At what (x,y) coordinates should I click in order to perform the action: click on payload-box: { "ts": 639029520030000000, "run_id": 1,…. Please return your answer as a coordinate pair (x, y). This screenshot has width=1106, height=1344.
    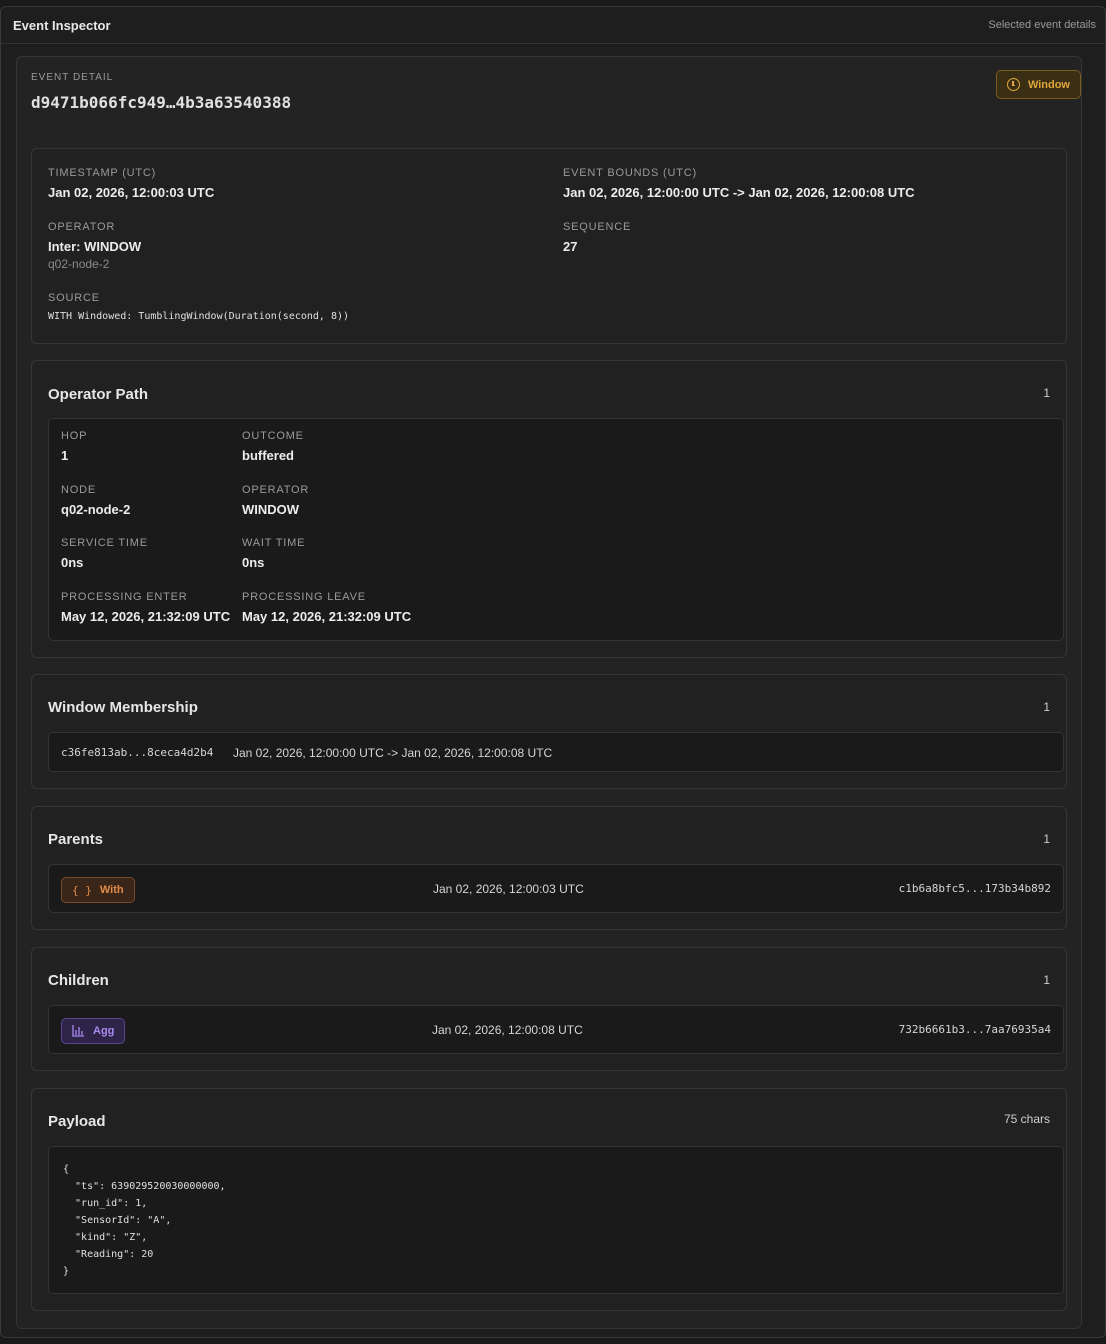
    Looking at the image, I should click on (556, 1220).